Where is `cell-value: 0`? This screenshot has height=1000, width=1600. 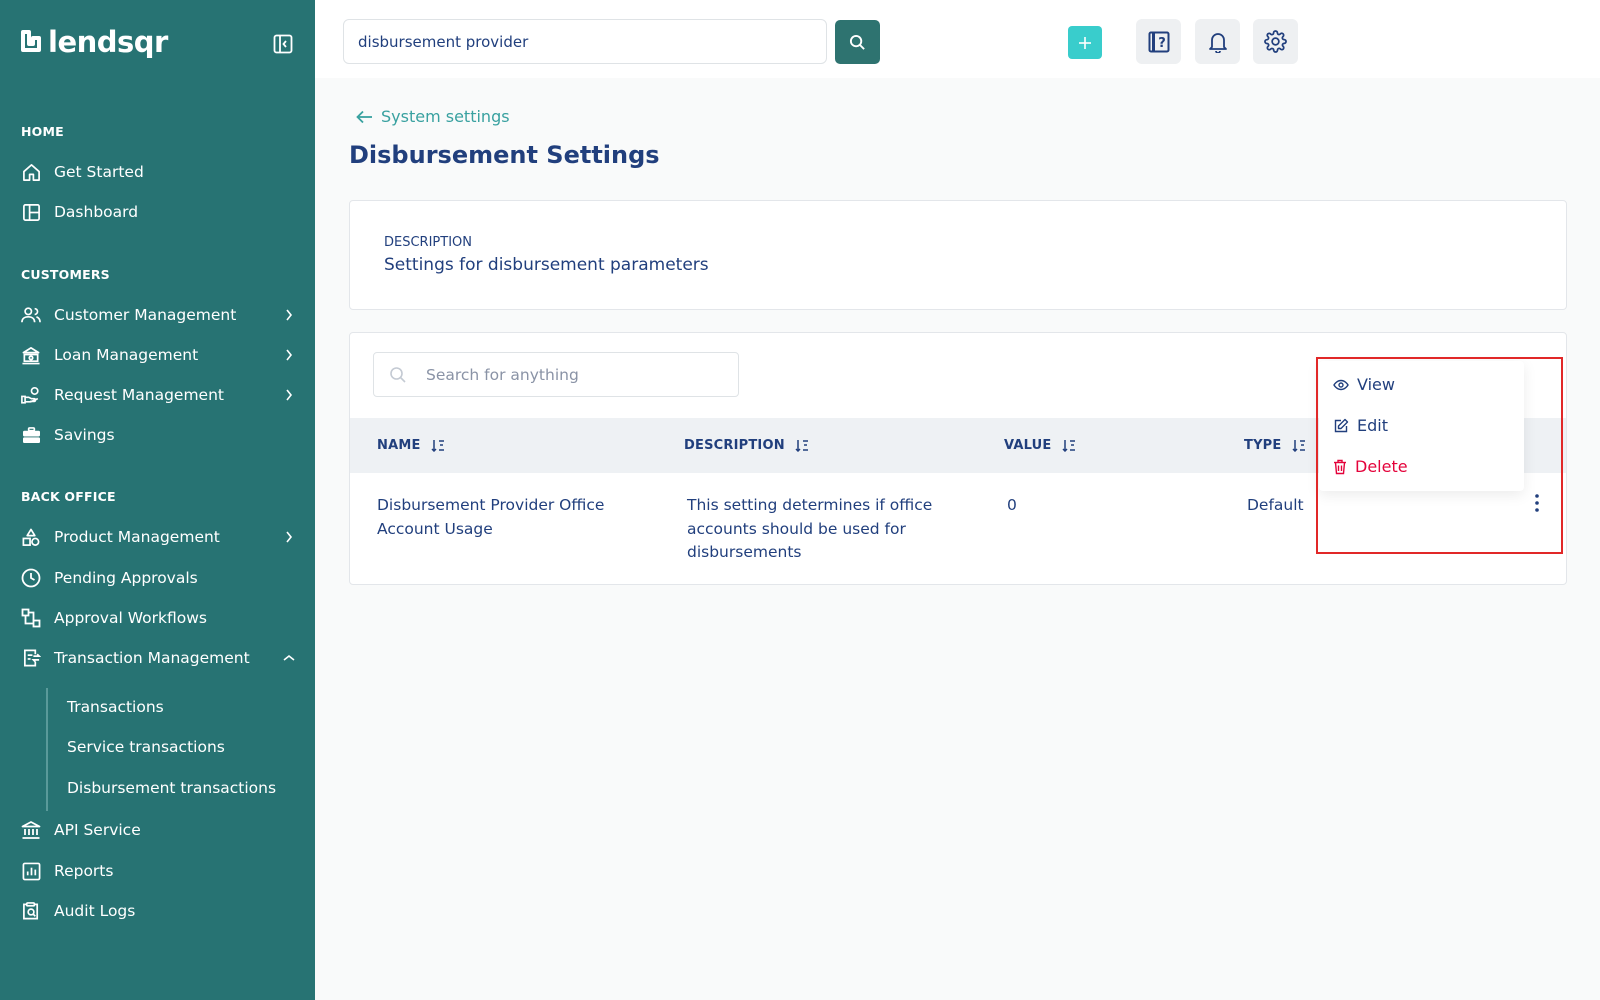
cell-value: 0 is located at coordinates (1012, 505).